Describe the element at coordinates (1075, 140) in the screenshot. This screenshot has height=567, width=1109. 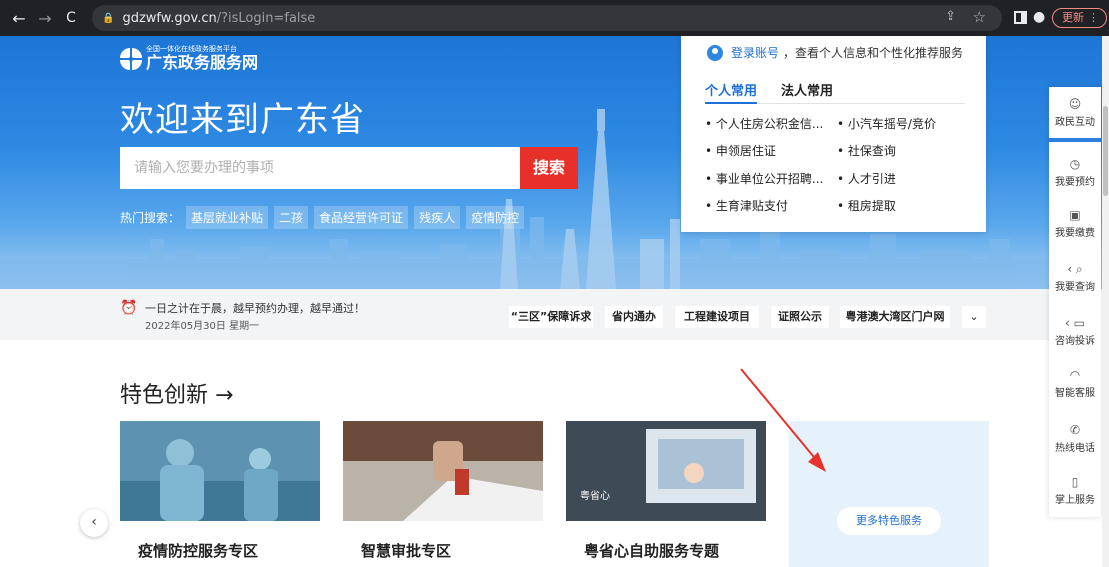
I see `active-divider` at that location.